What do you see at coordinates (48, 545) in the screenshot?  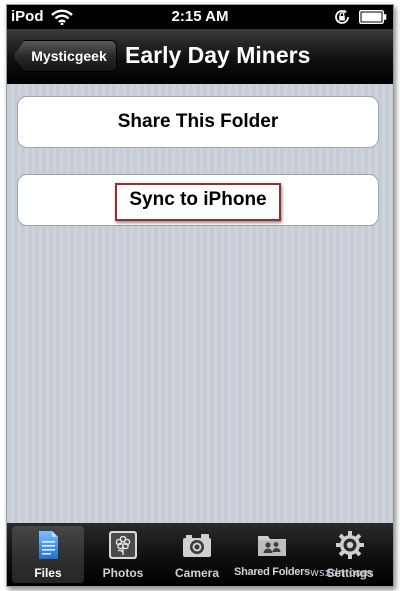 I see `document-icon` at bounding box center [48, 545].